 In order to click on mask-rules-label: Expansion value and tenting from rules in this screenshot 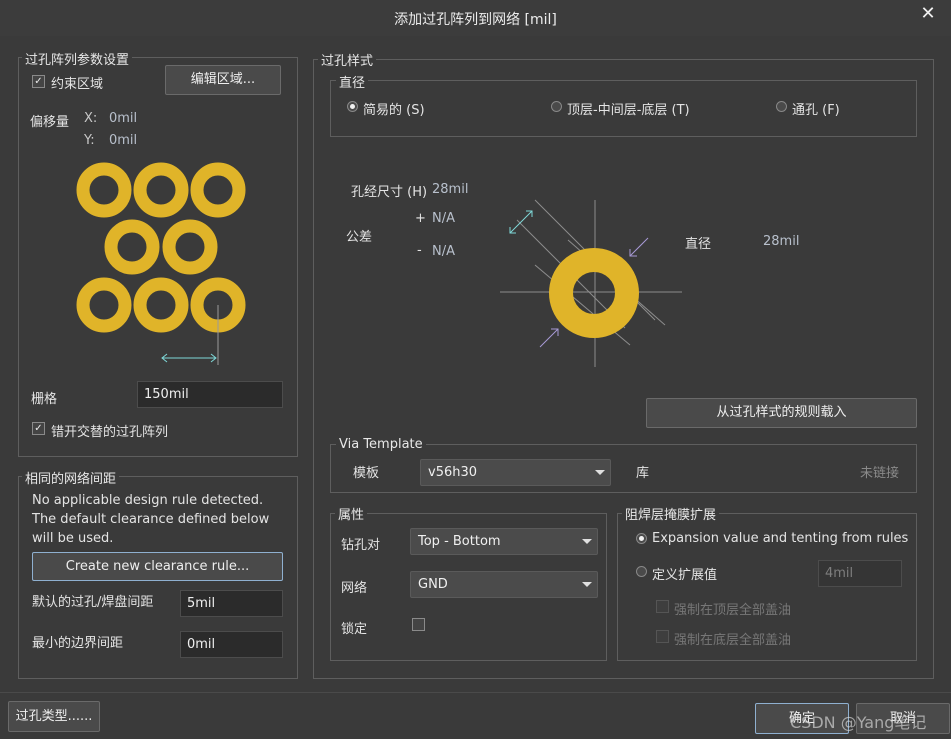, I will do `click(780, 538)`.